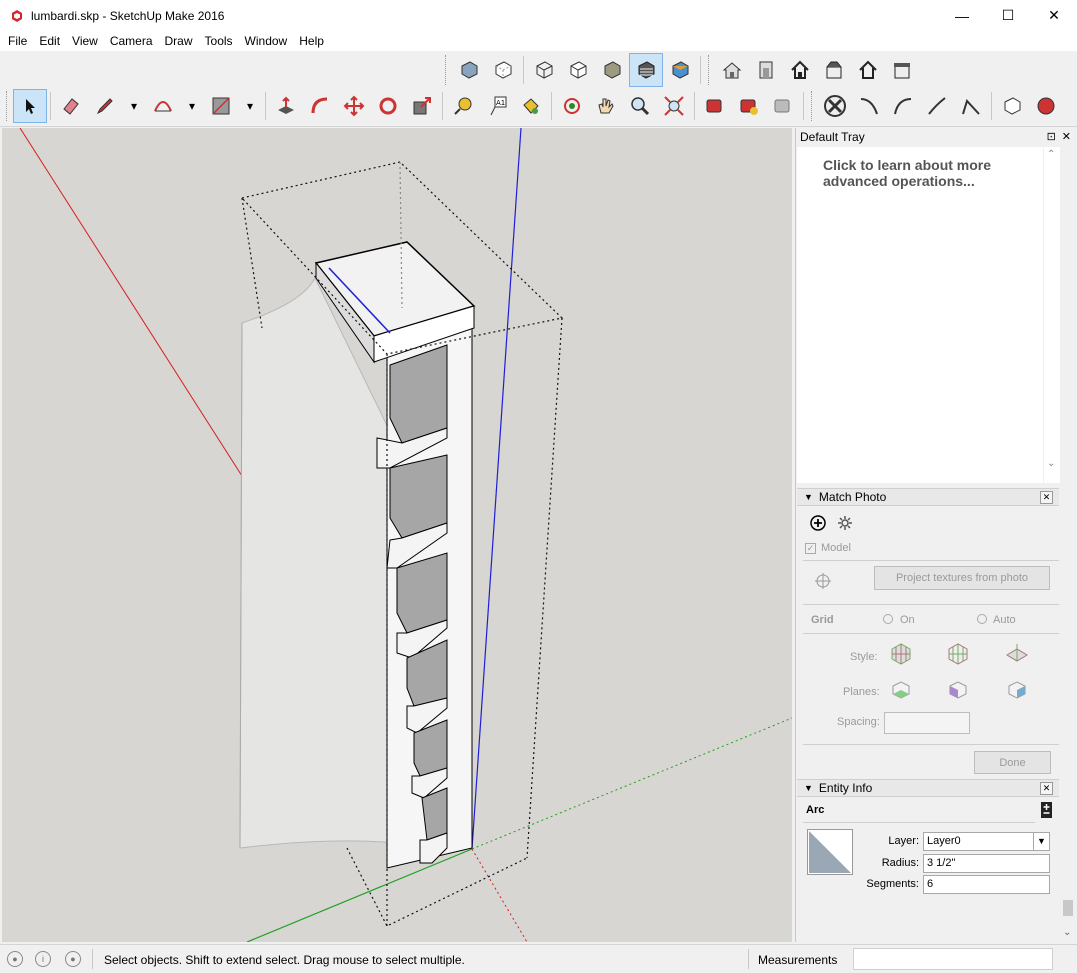  Describe the element at coordinates (1046, 810) in the screenshot. I see `toggle-details-icon` at that location.